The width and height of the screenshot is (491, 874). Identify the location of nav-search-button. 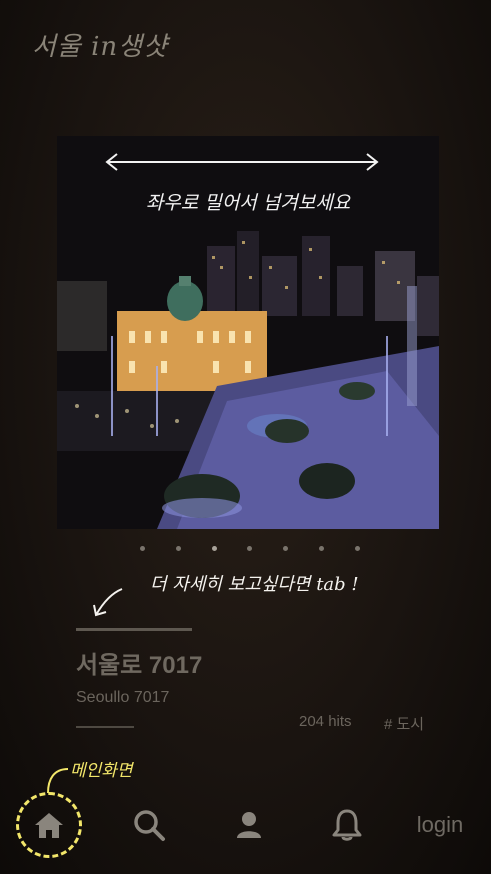
(149, 825).